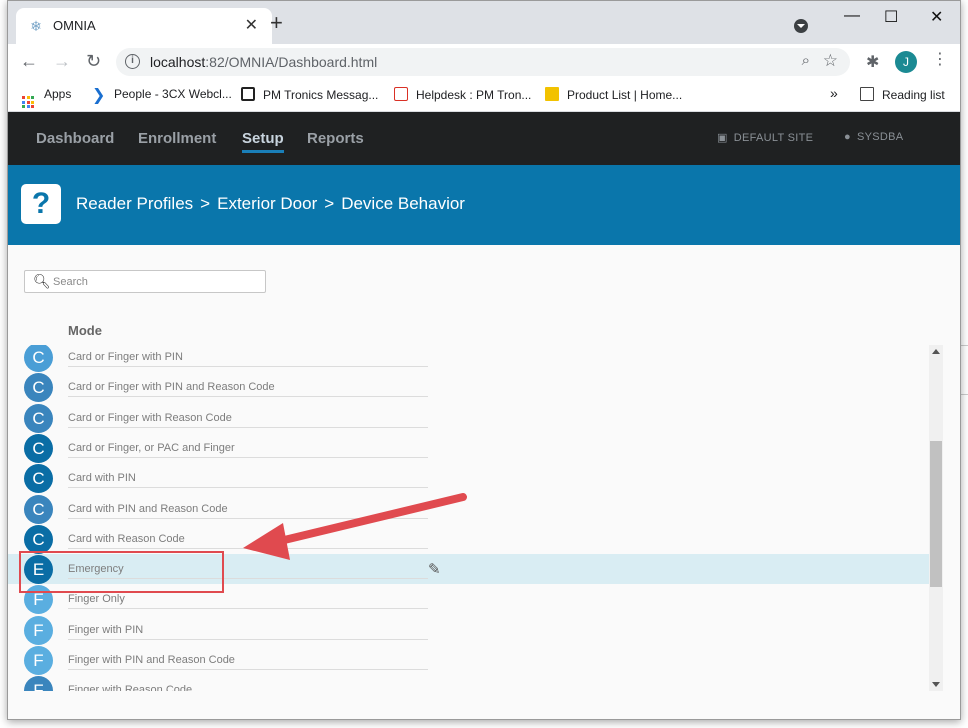 This screenshot has height=728, width=968. What do you see at coordinates (248, 687) in the screenshot?
I see `row-label: Finger with Reason Code` at bounding box center [248, 687].